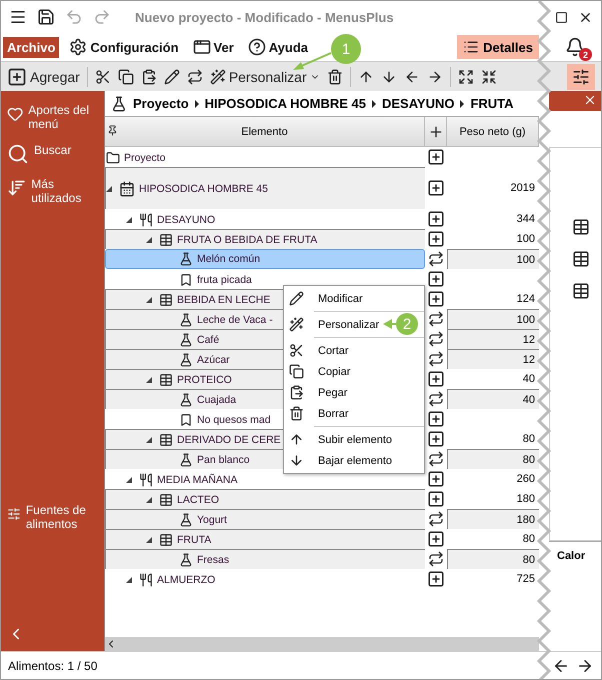  Describe the element at coordinates (124, 47) in the screenshot. I see `menu-item: Configuración` at that location.